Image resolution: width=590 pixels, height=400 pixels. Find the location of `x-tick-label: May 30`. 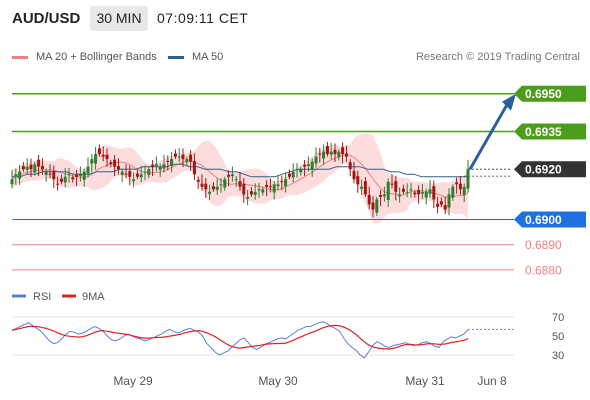

x-tick-label: May 30 is located at coordinates (278, 381).